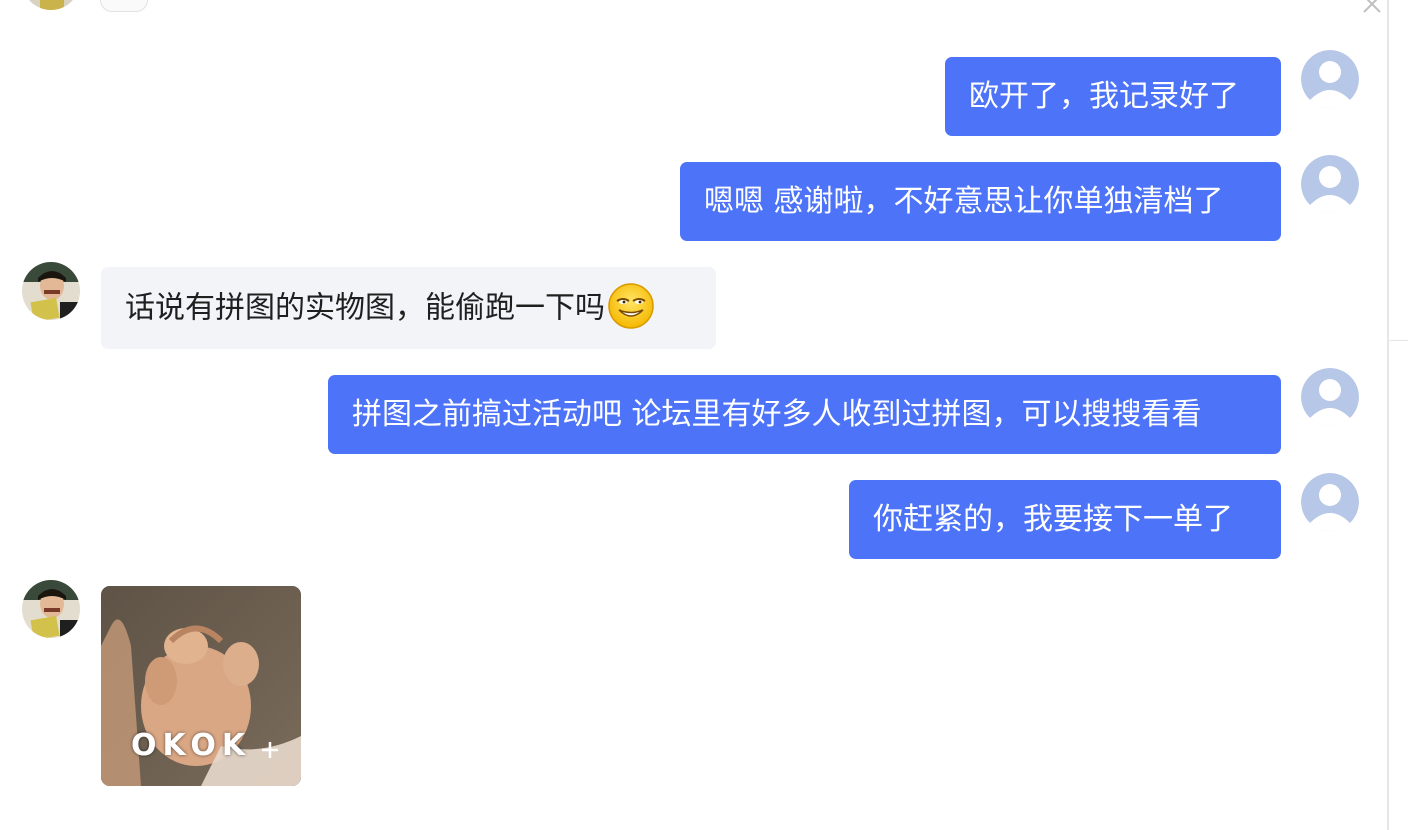  I want to click on message-text: 欧开了，我记录好了, so click(1104, 96).